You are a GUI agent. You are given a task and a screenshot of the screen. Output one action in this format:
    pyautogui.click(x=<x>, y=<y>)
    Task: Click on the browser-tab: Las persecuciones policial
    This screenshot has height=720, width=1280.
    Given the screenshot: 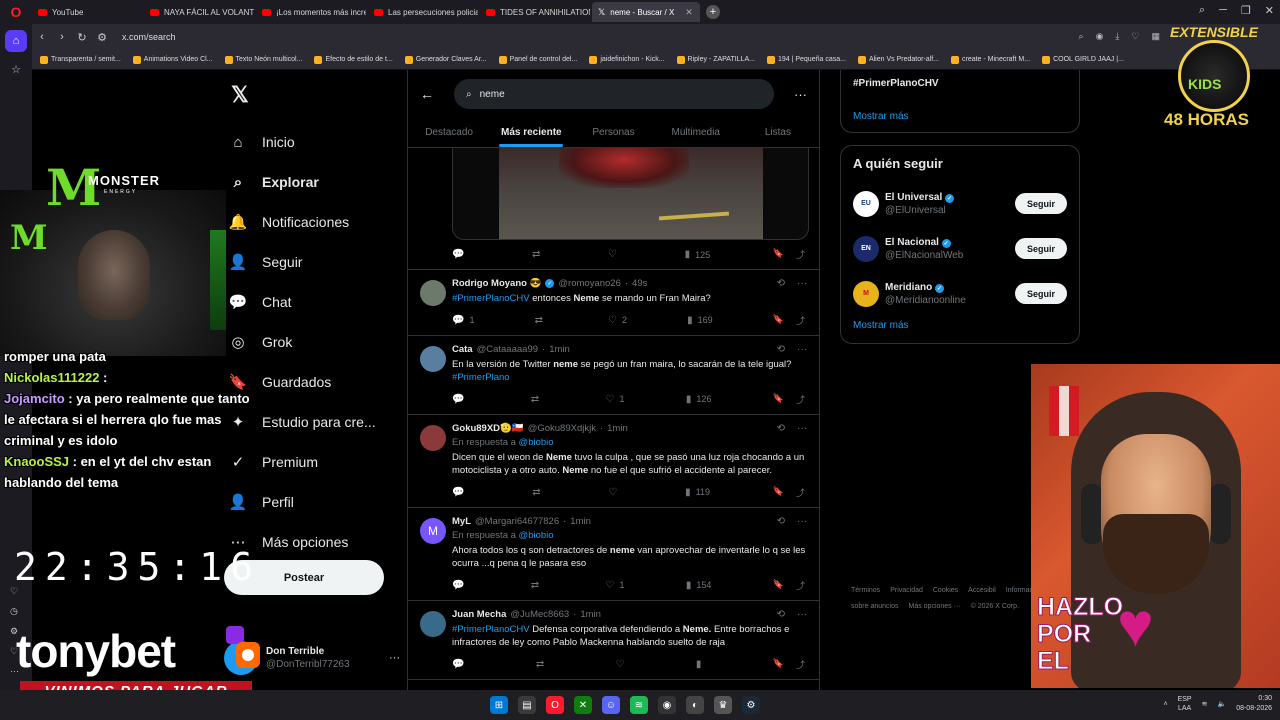 What is the action you would take?
    pyautogui.click(x=423, y=12)
    